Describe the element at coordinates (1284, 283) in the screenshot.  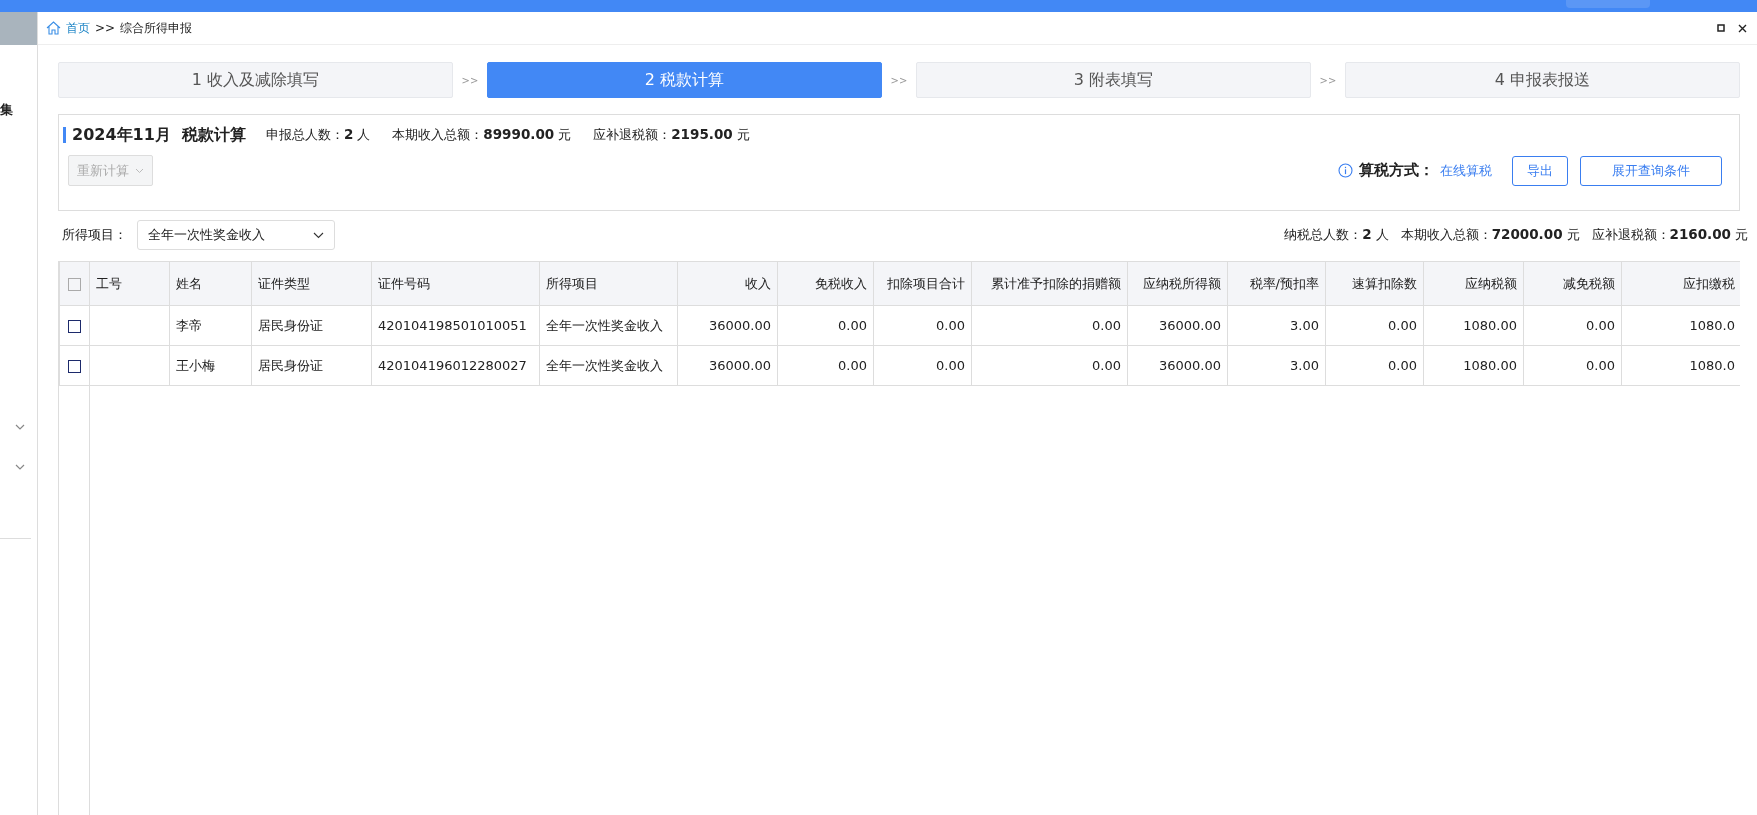
I see `column-header: 税率/预扣率` at that location.